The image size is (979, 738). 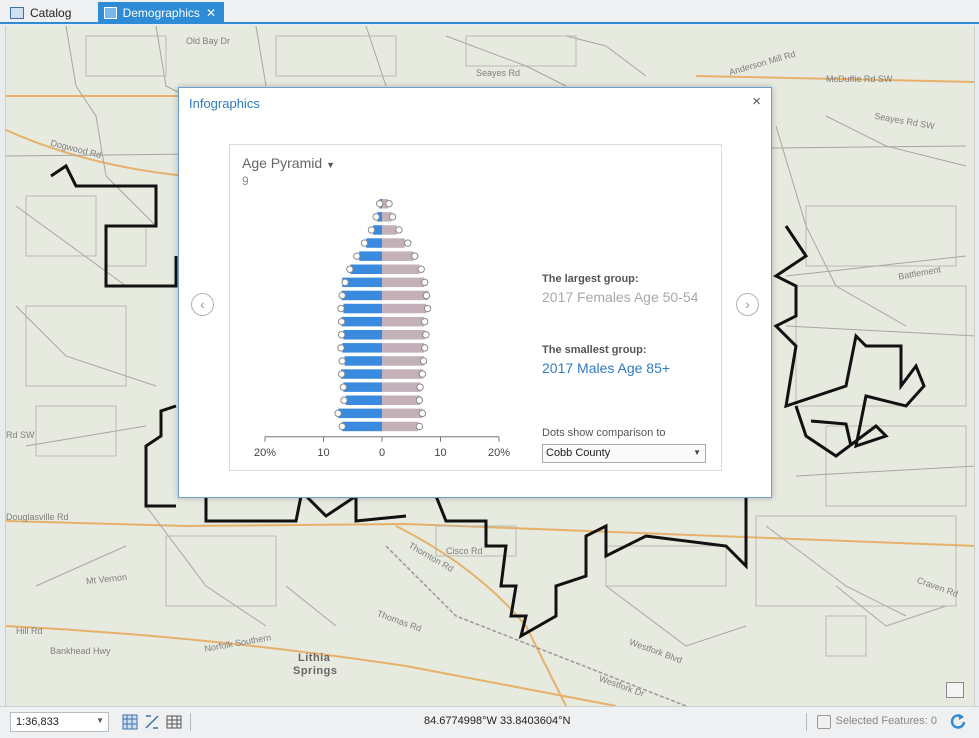 I want to click on close-icon: ×, so click(x=756, y=102).